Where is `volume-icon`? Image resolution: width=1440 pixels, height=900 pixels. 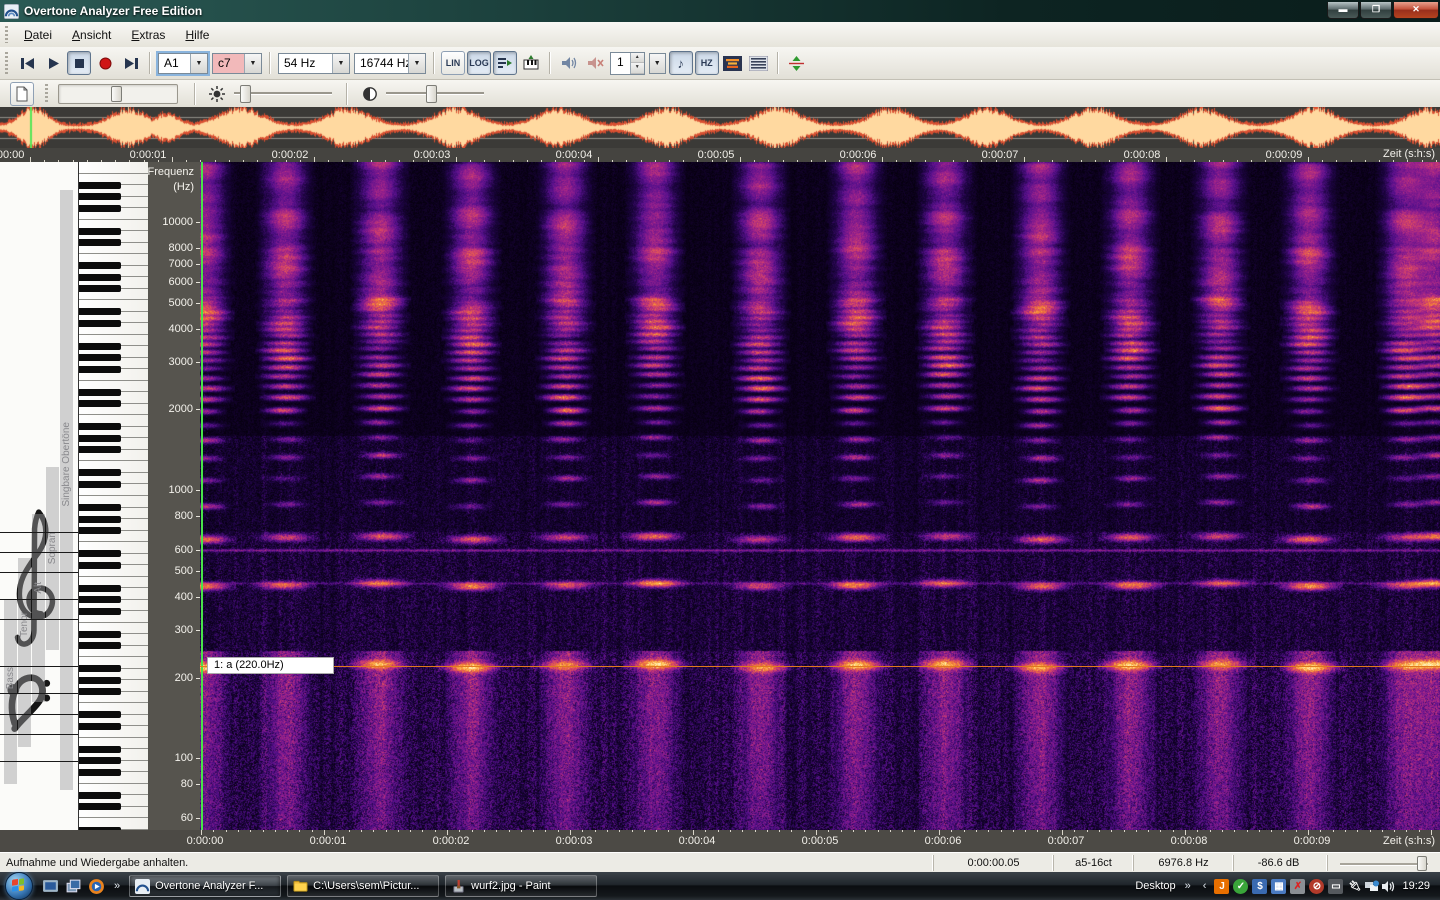
volume-icon is located at coordinates (1388, 886).